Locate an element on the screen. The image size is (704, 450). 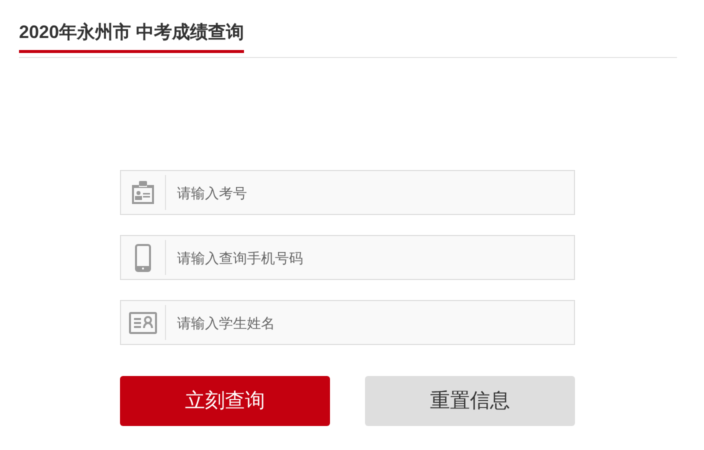
input-field: 请输入考号 is located at coordinates (347, 192).